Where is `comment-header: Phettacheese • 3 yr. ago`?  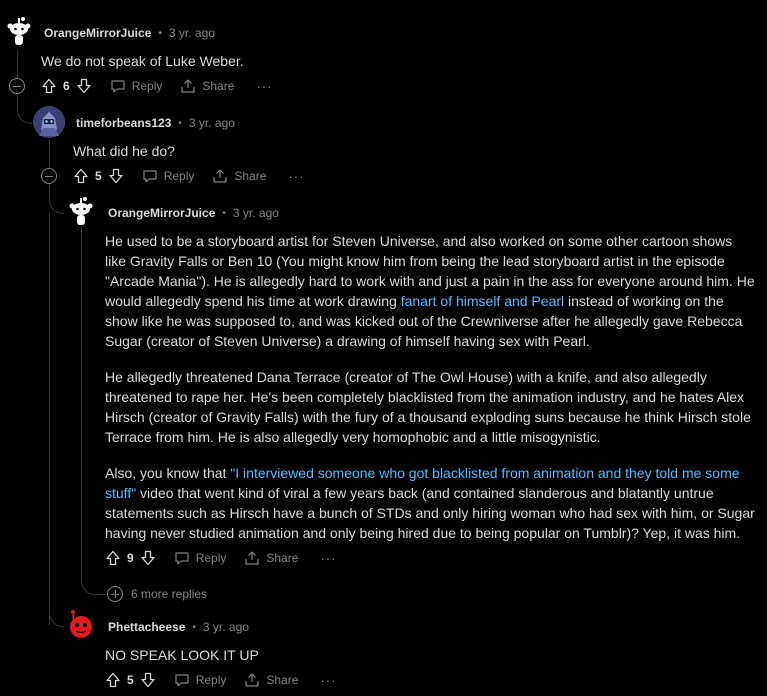
comment-header: Phettacheese • 3 yr. ago is located at coordinates (178, 627).